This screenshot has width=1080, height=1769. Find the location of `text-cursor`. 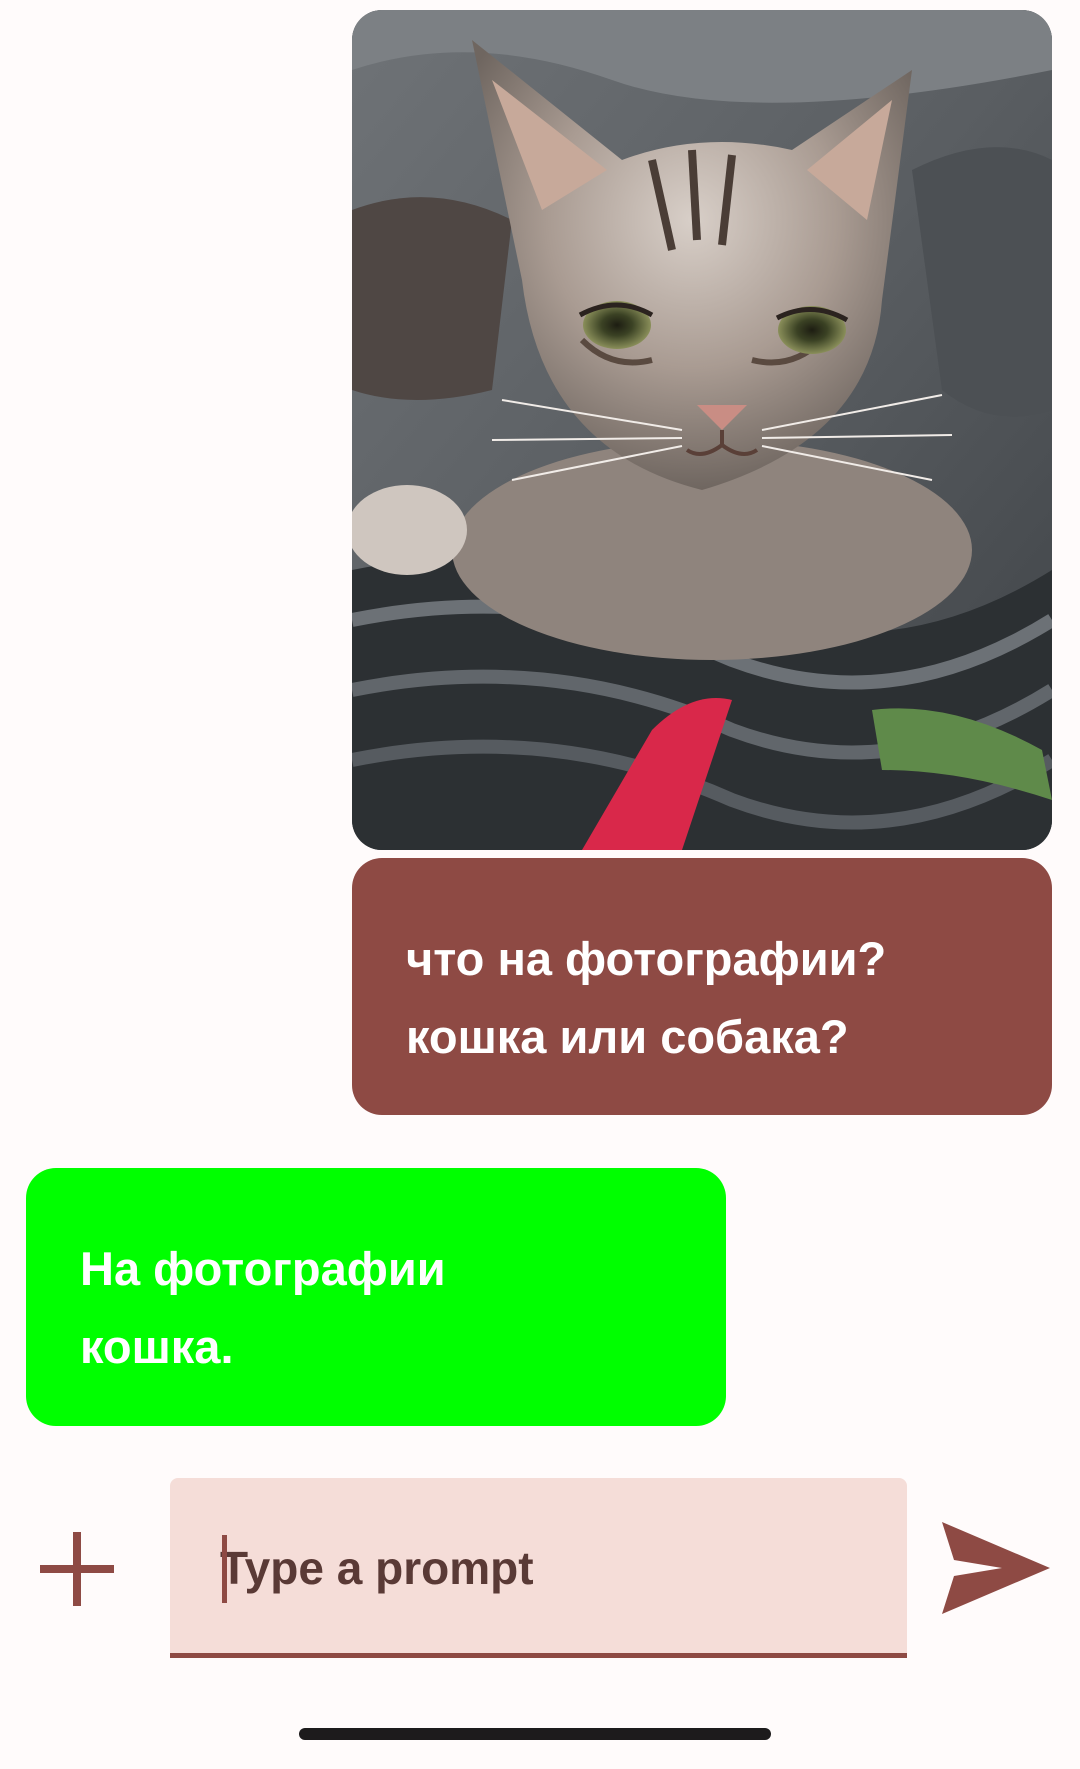

text-cursor is located at coordinates (224, 1569).